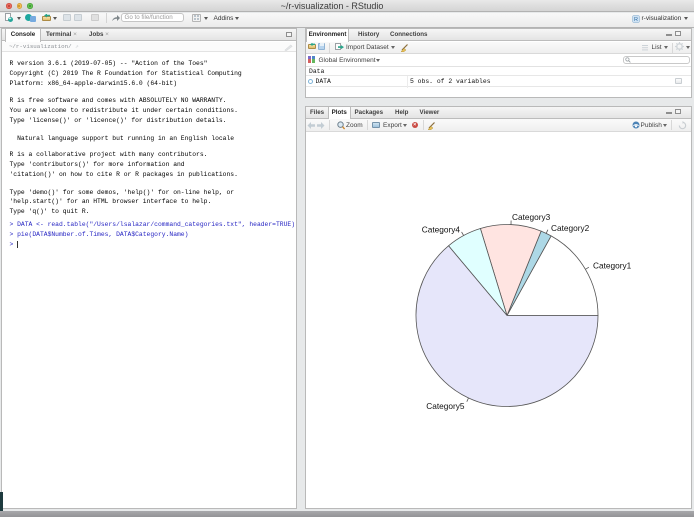 This screenshot has width=694, height=517. What do you see at coordinates (612, 265) in the screenshot?
I see `svg-text: Category1` at bounding box center [612, 265].